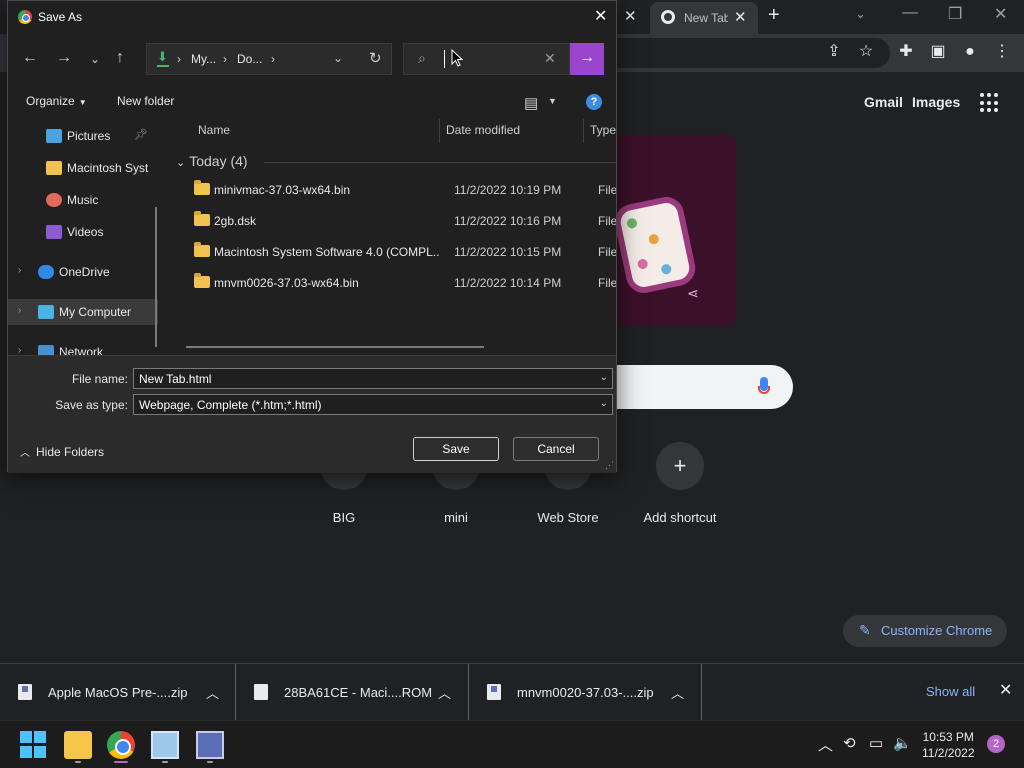 The width and height of the screenshot is (1024, 768). What do you see at coordinates (145, 101) in the screenshot?
I see `new-folder-button: New folder` at bounding box center [145, 101].